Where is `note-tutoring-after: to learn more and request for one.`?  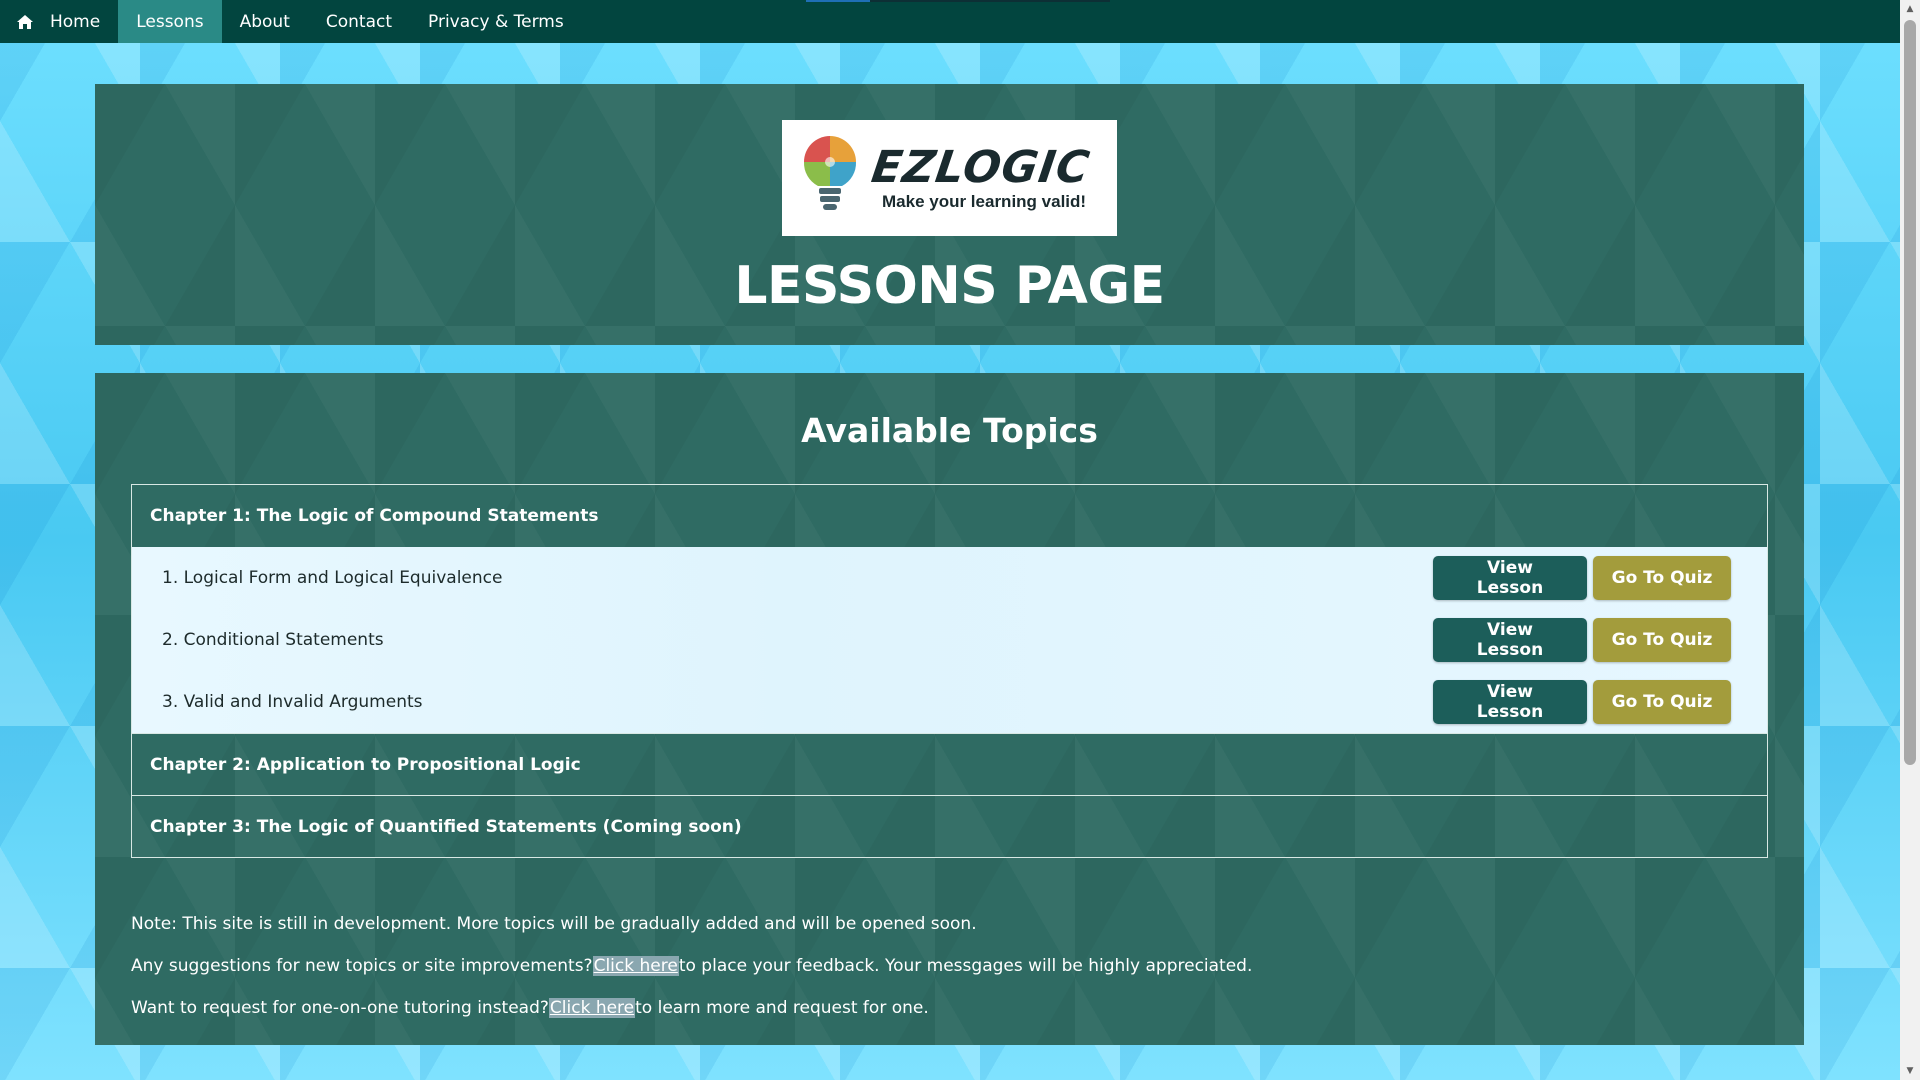 note-tutoring-after: to learn more and request for one. is located at coordinates (782, 1008).